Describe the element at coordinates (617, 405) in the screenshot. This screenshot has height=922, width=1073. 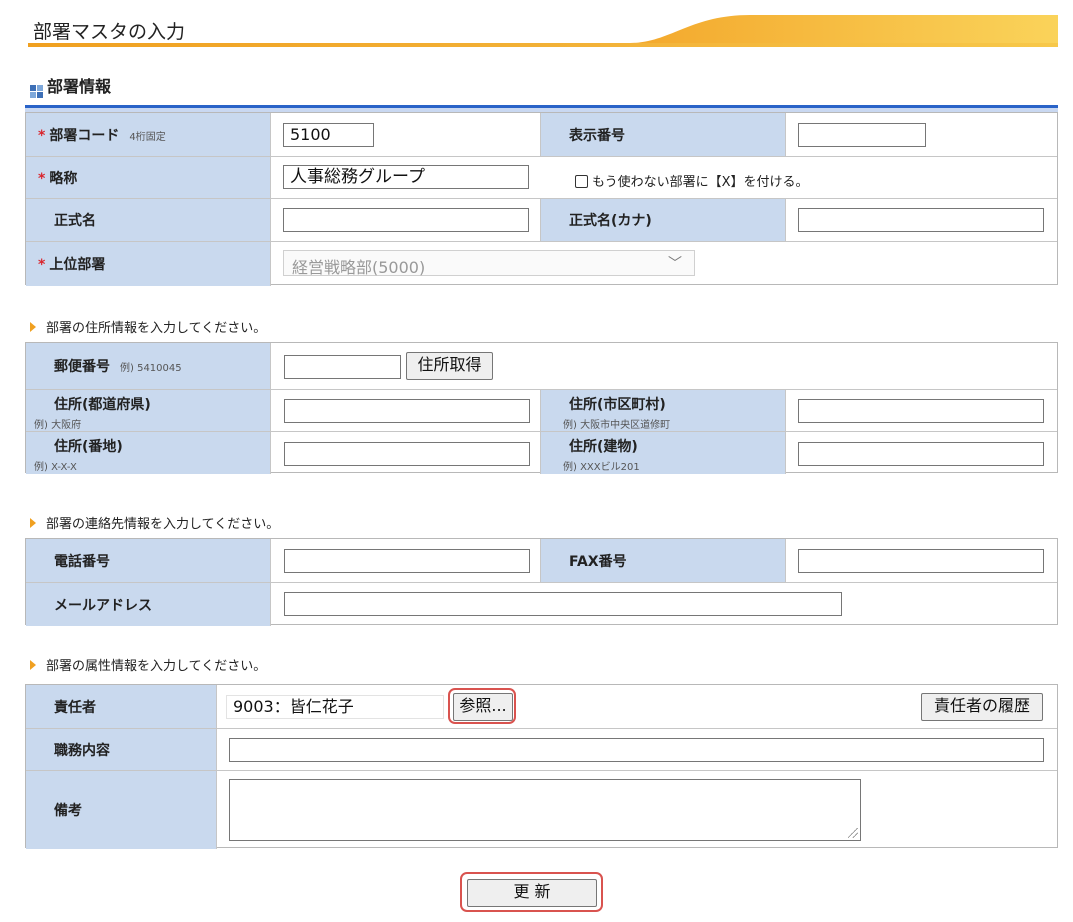
I see `city-label: 住所(市区町村)` at that location.